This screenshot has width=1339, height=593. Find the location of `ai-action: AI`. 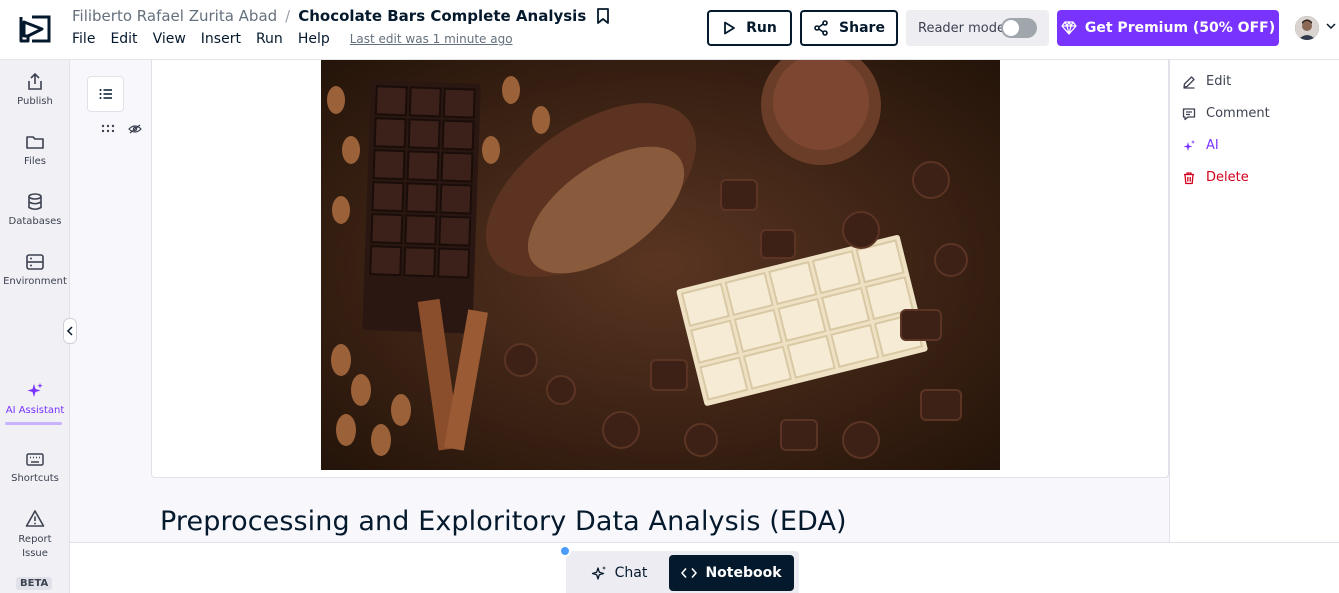

ai-action: AI is located at coordinates (1200, 145).